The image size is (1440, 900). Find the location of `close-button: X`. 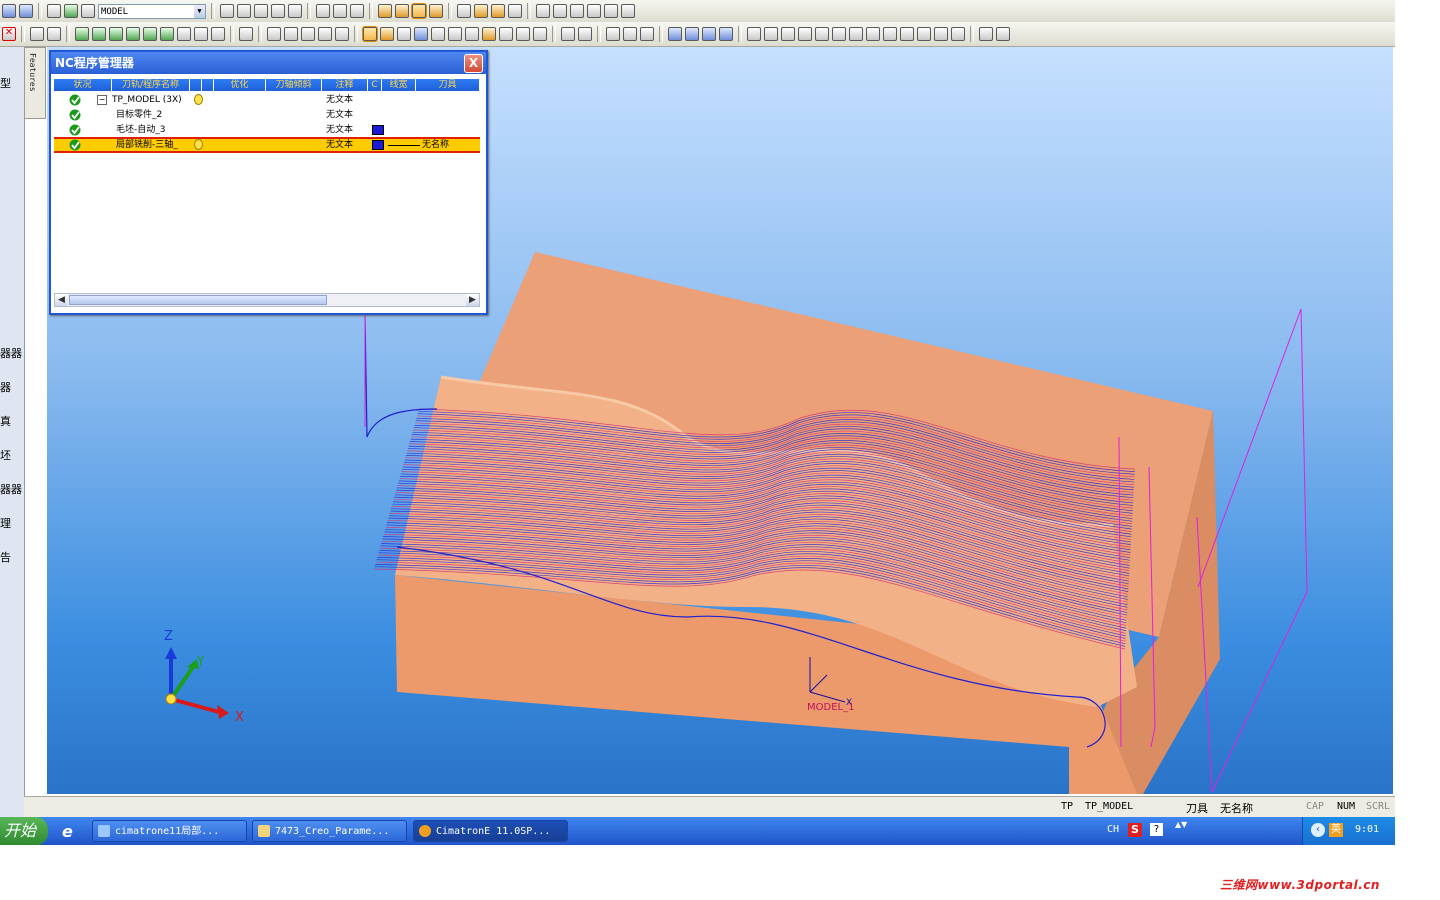

close-button: X is located at coordinates (473, 63).